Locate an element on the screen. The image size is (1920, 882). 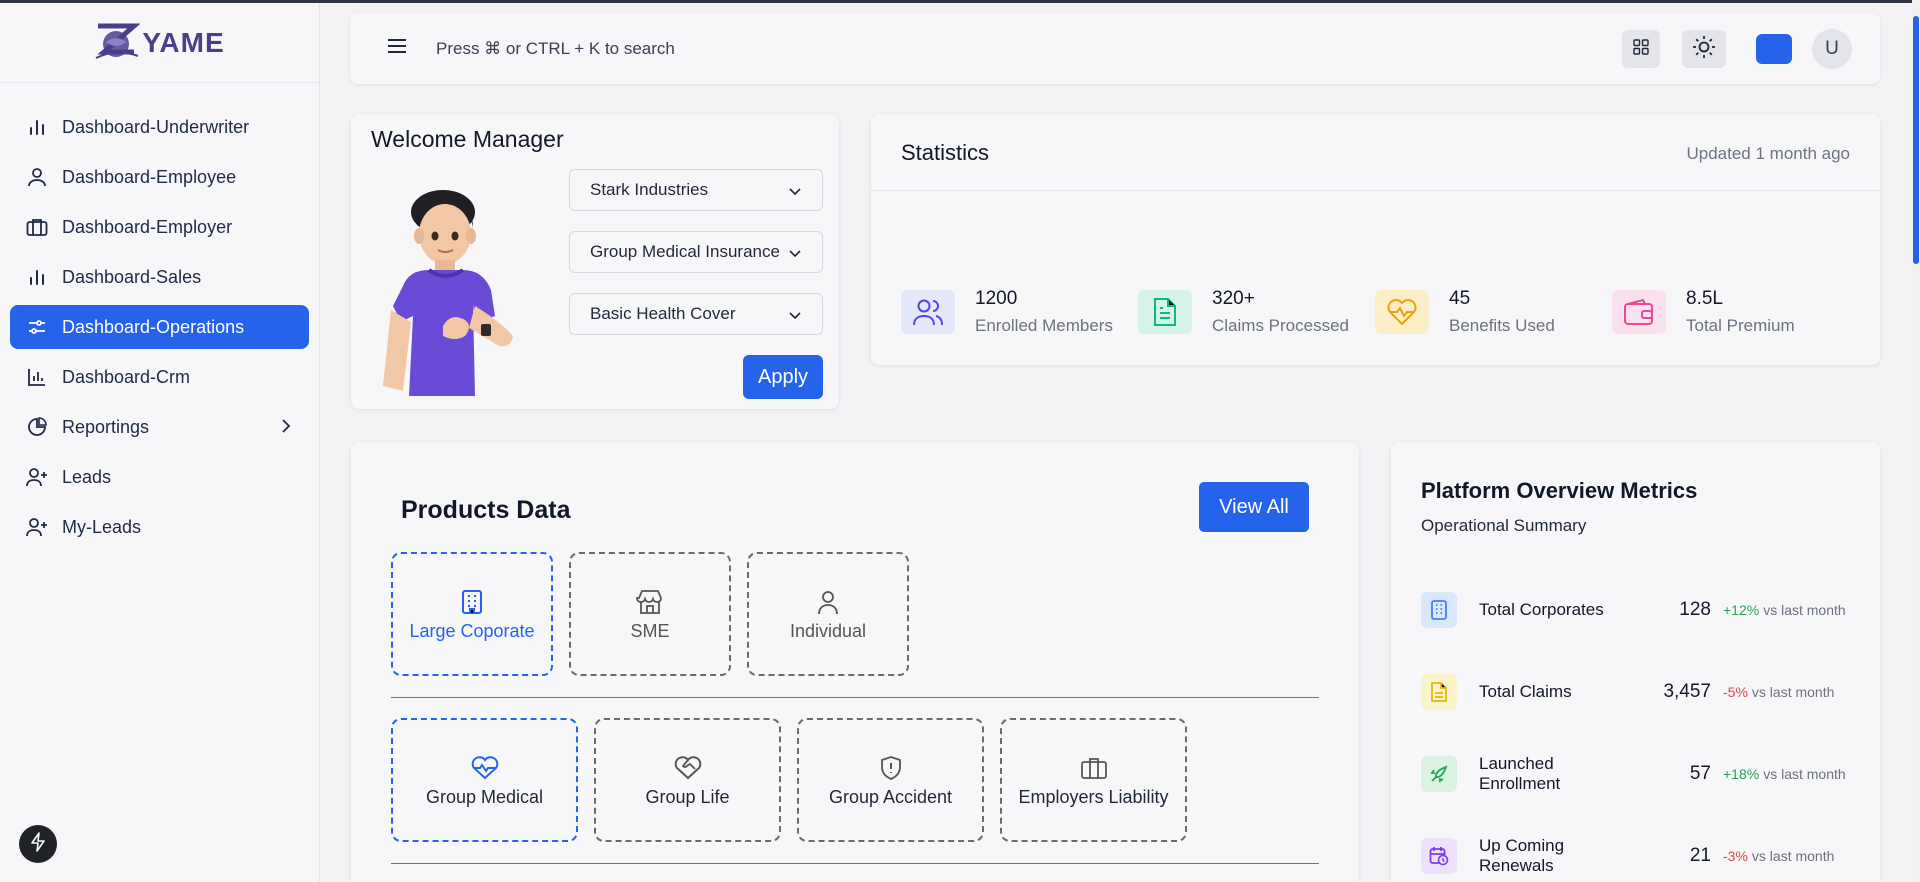
sidebar-item-label: Dashboard-Operations is located at coordinates (153, 326).